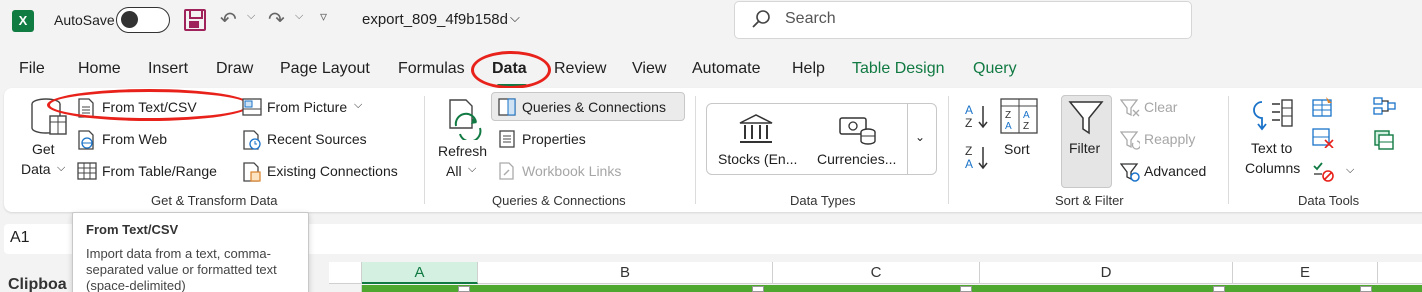 The width and height of the screenshot is (1422, 292). Describe the element at coordinates (1084, 148) in the screenshot. I see `filter-button: Filter` at that location.